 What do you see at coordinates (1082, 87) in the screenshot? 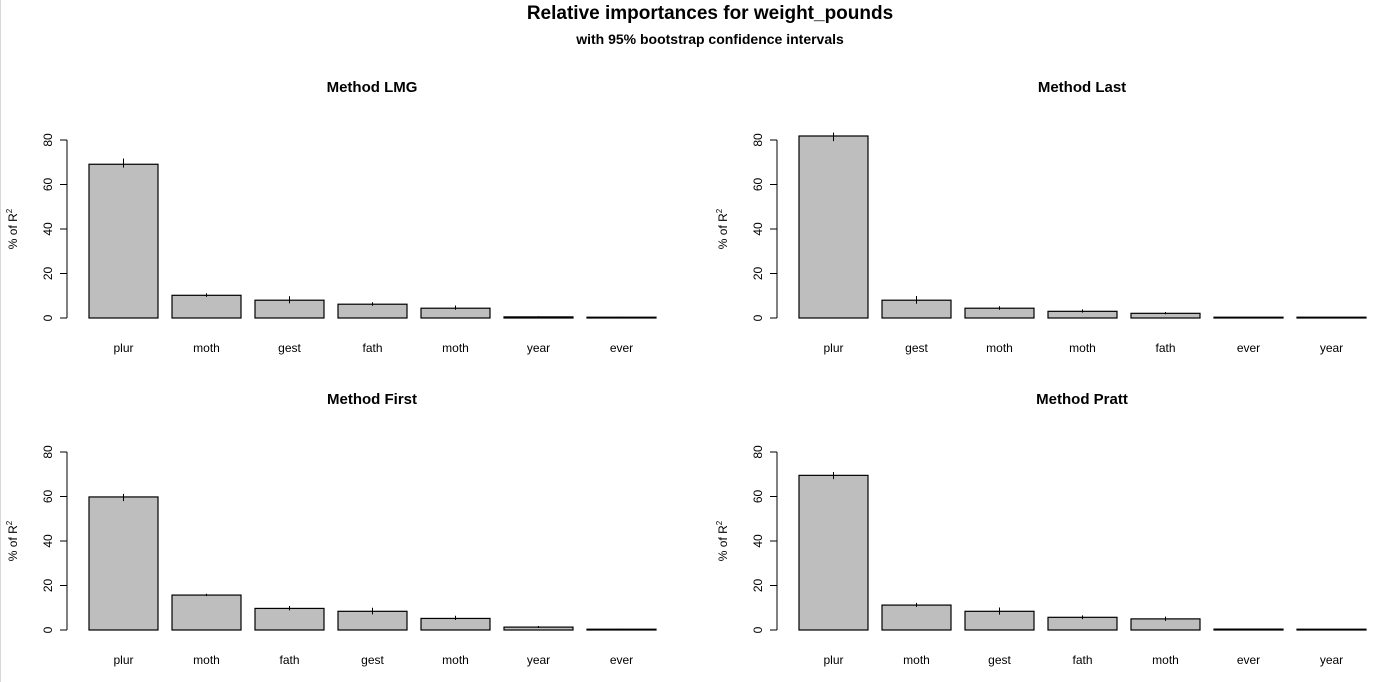
I see `panel-title: Method Last` at bounding box center [1082, 87].